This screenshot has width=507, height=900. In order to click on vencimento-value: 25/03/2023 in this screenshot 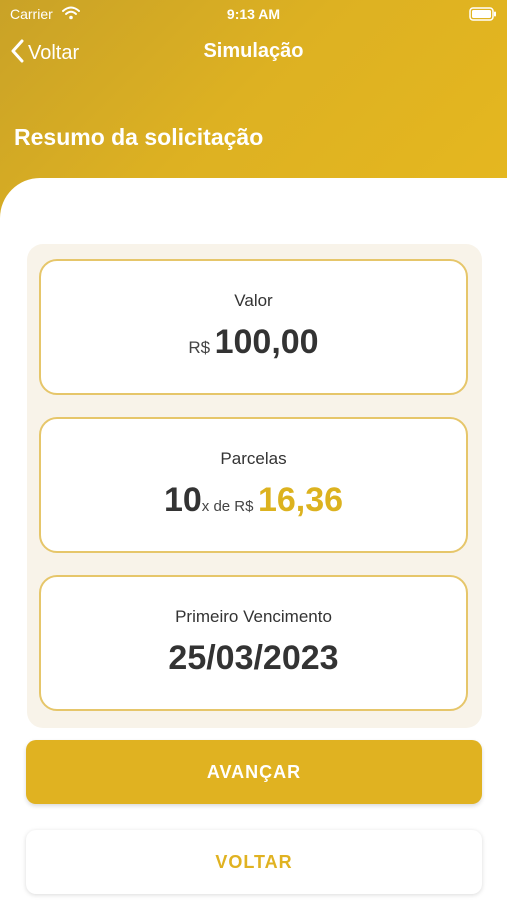, I will do `click(253, 658)`.